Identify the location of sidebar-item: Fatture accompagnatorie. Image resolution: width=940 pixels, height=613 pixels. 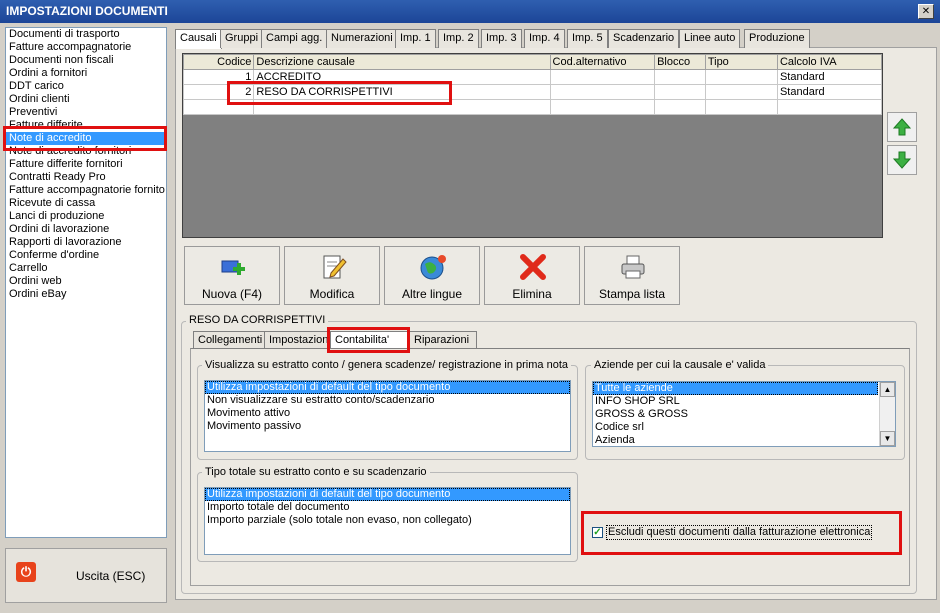
(86, 47).